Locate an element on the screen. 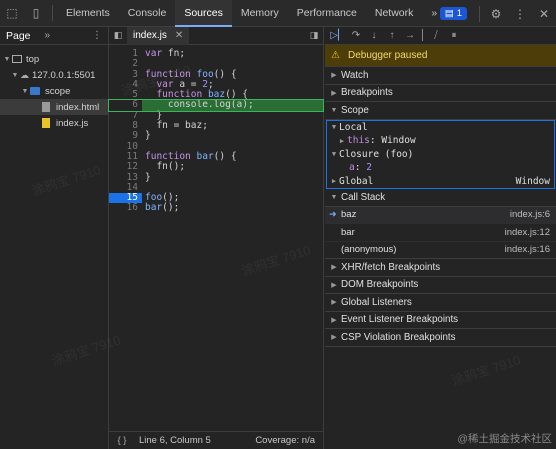 This screenshot has width=556, height=449. tab-page: Page is located at coordinates (18, 36).